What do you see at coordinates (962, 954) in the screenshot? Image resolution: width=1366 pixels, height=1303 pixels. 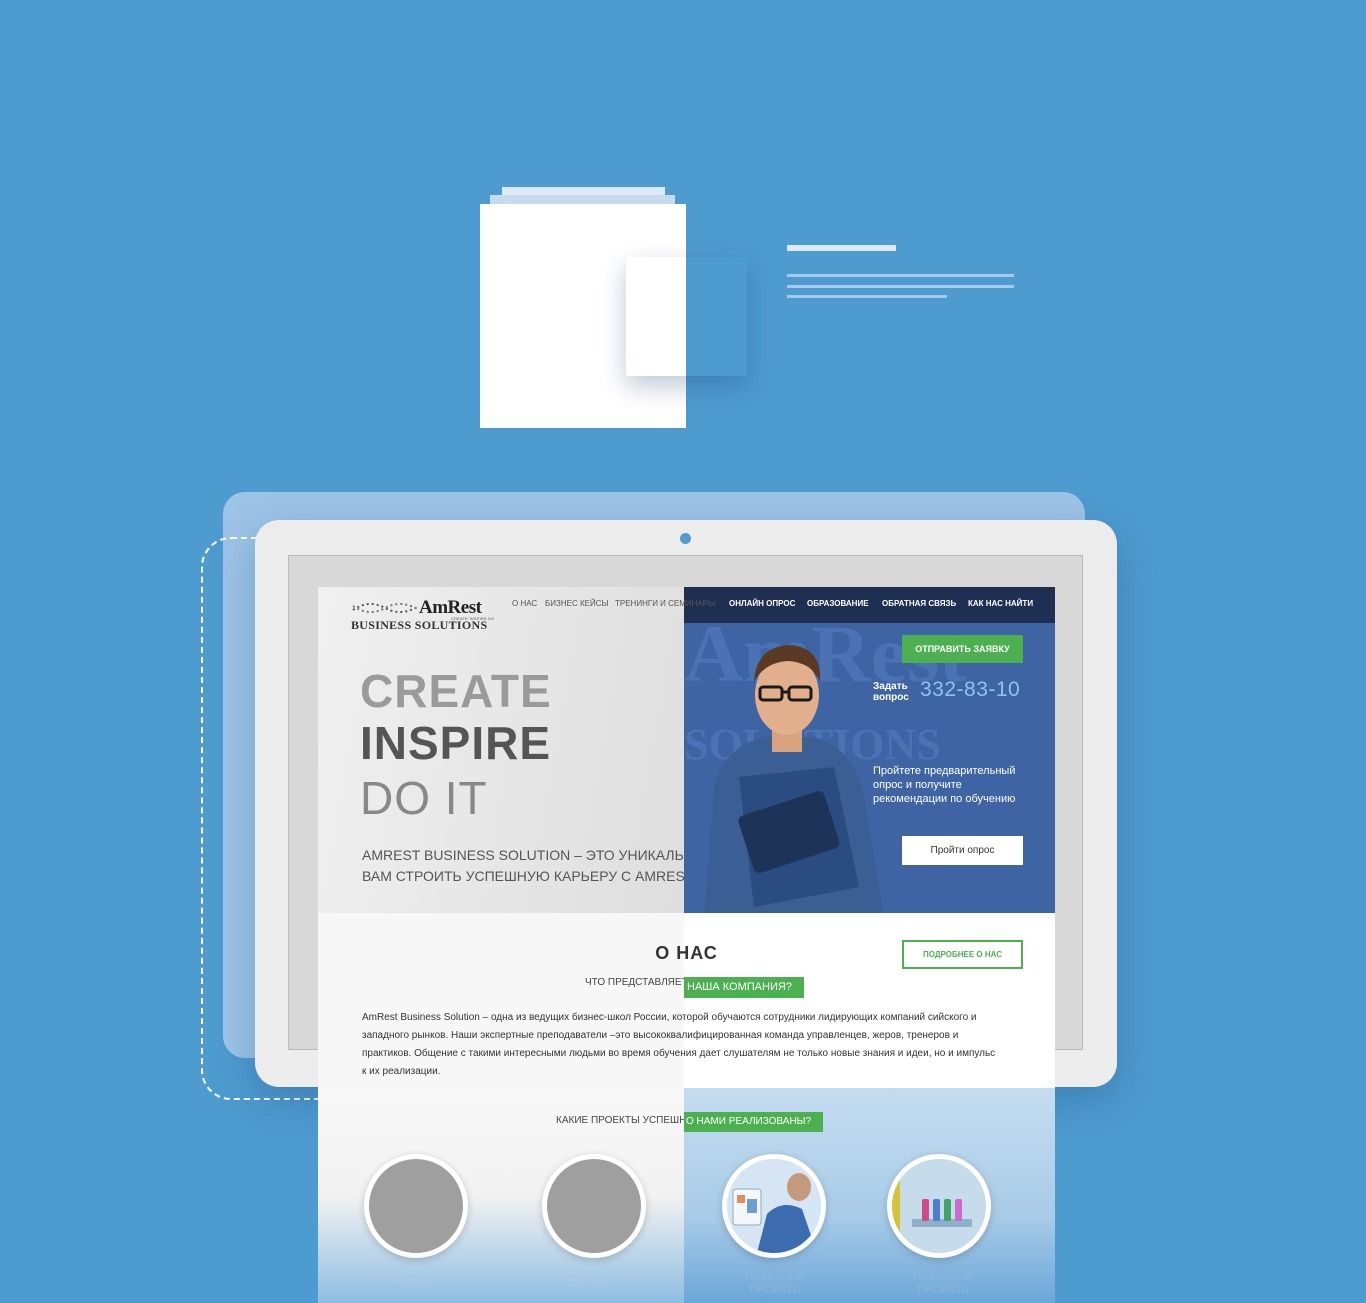 I see `more-about-button: ПОДРОБНЕЕ О НАС` at bounding box center [962, 954].